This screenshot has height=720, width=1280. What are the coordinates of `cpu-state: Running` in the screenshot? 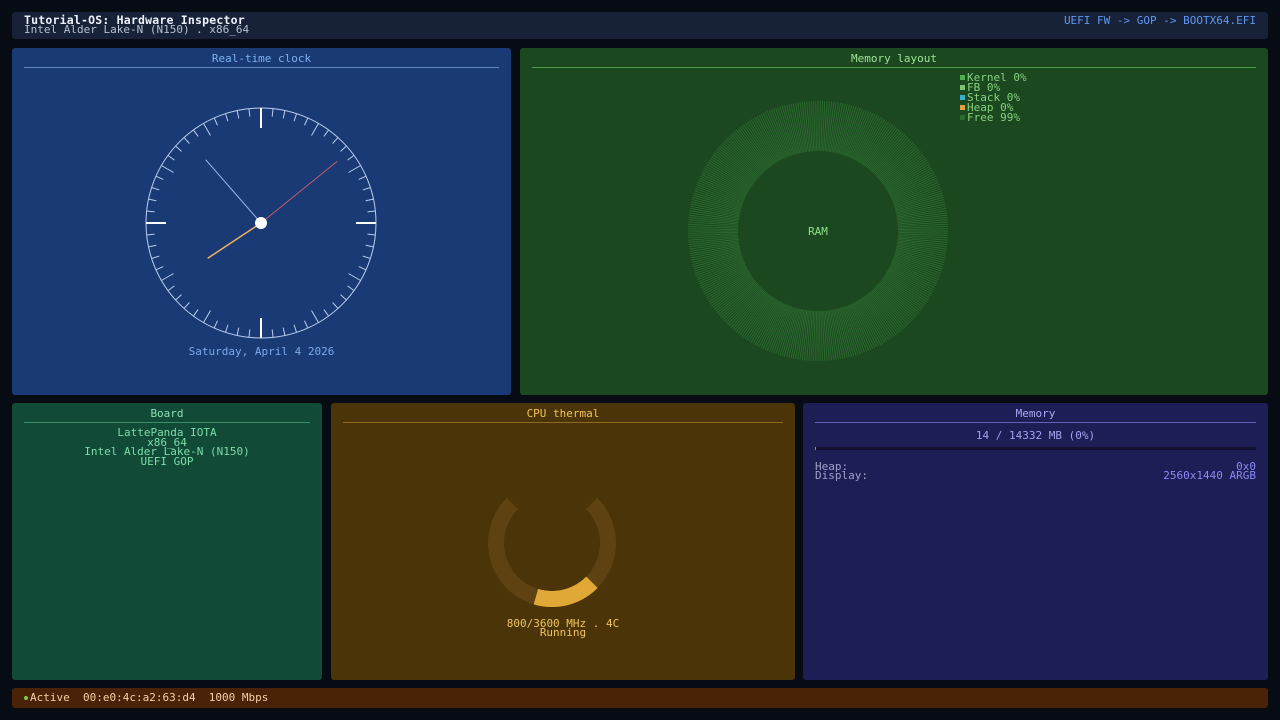 It's located at (563, 632).